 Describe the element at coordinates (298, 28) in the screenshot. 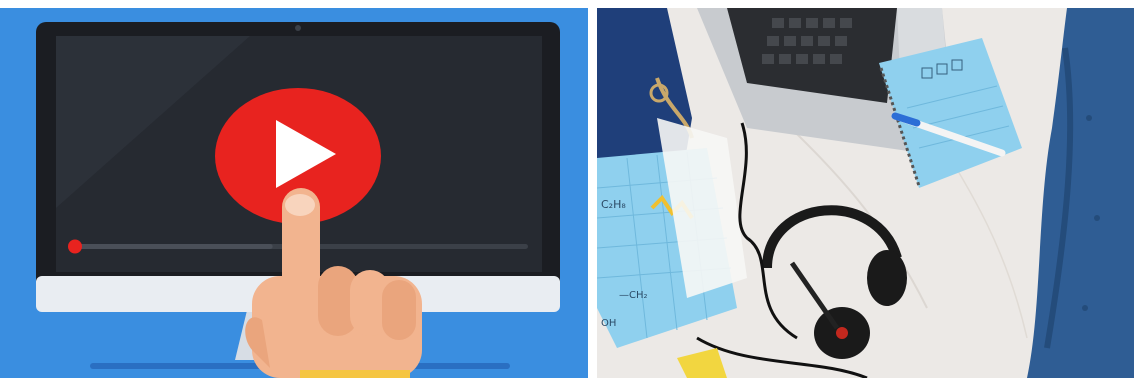

I see `webcam-dot` at that location.